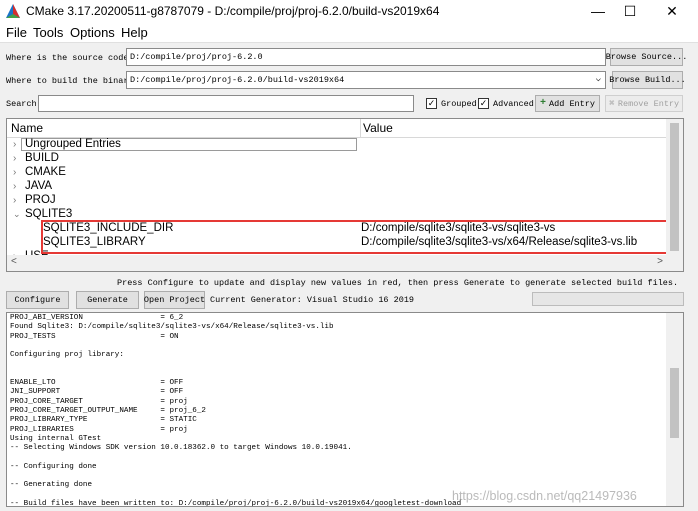  Describe the element at coordinates (97, 392) in the screenshot. I see `log-line: JNI_SUPPORT = OFF` at that location.